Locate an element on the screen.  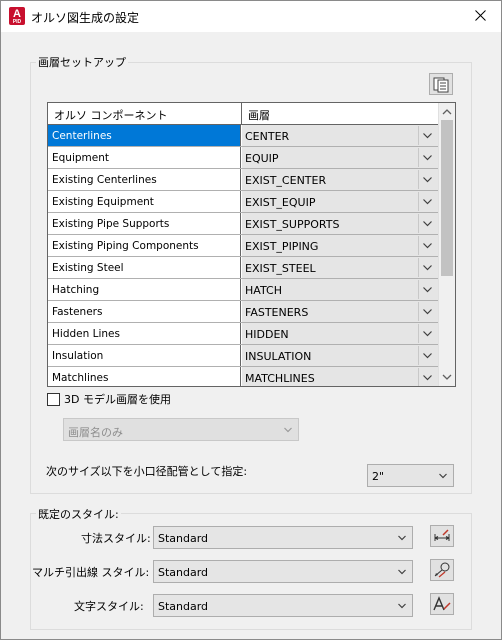
table-row: Equipment EQUIP is located at coordinates (243, 158).